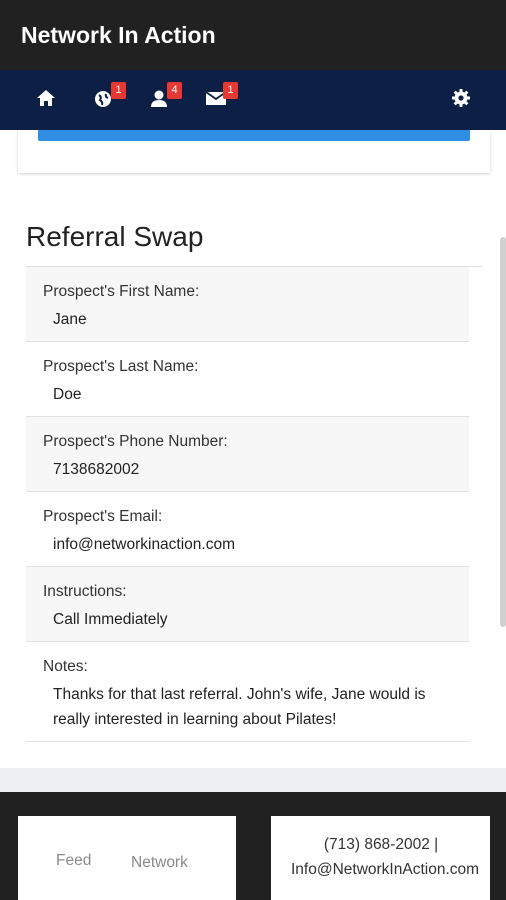  Describe the element at coordinates (254, 135) in the screenshot. I see `submit-button` at that location.